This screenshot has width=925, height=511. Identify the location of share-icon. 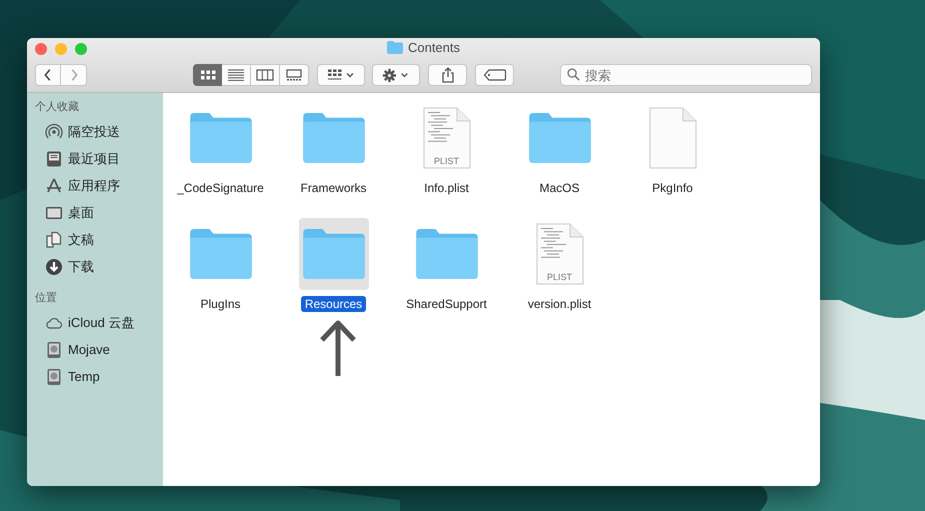
(447, 75).